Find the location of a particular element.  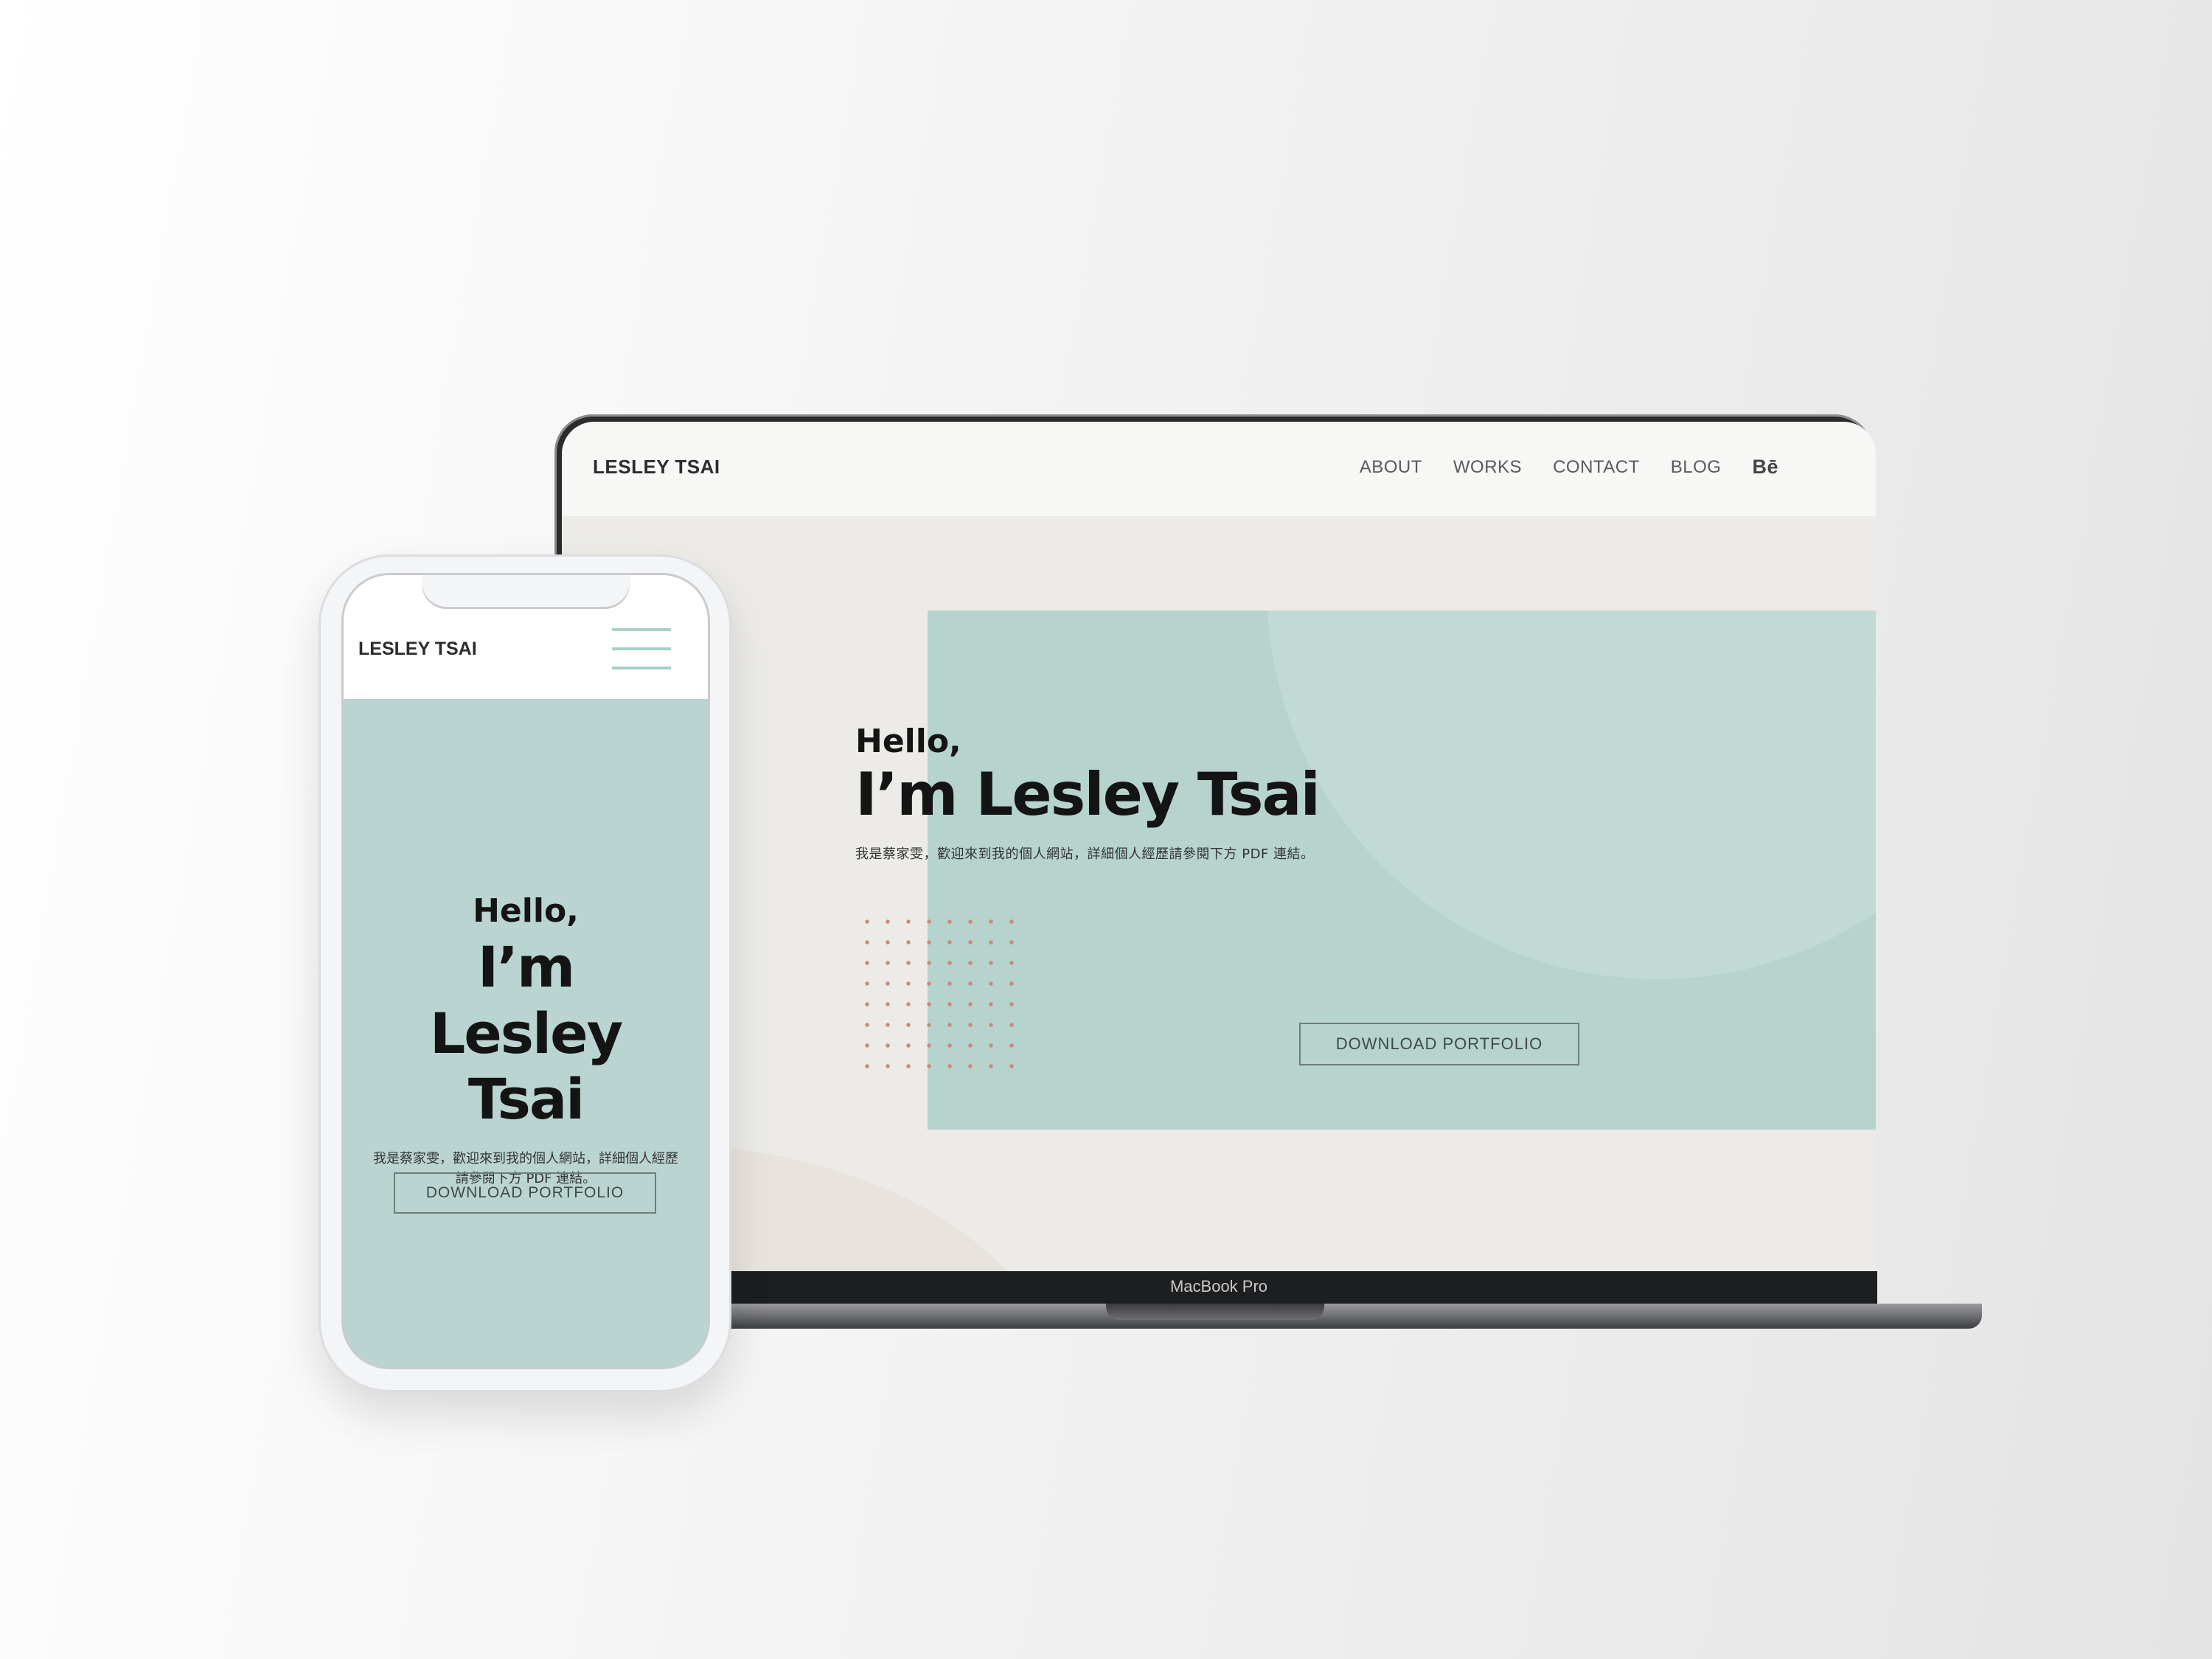

mobile-header: LESLEY TSAI is located at coordinates (526, 637).